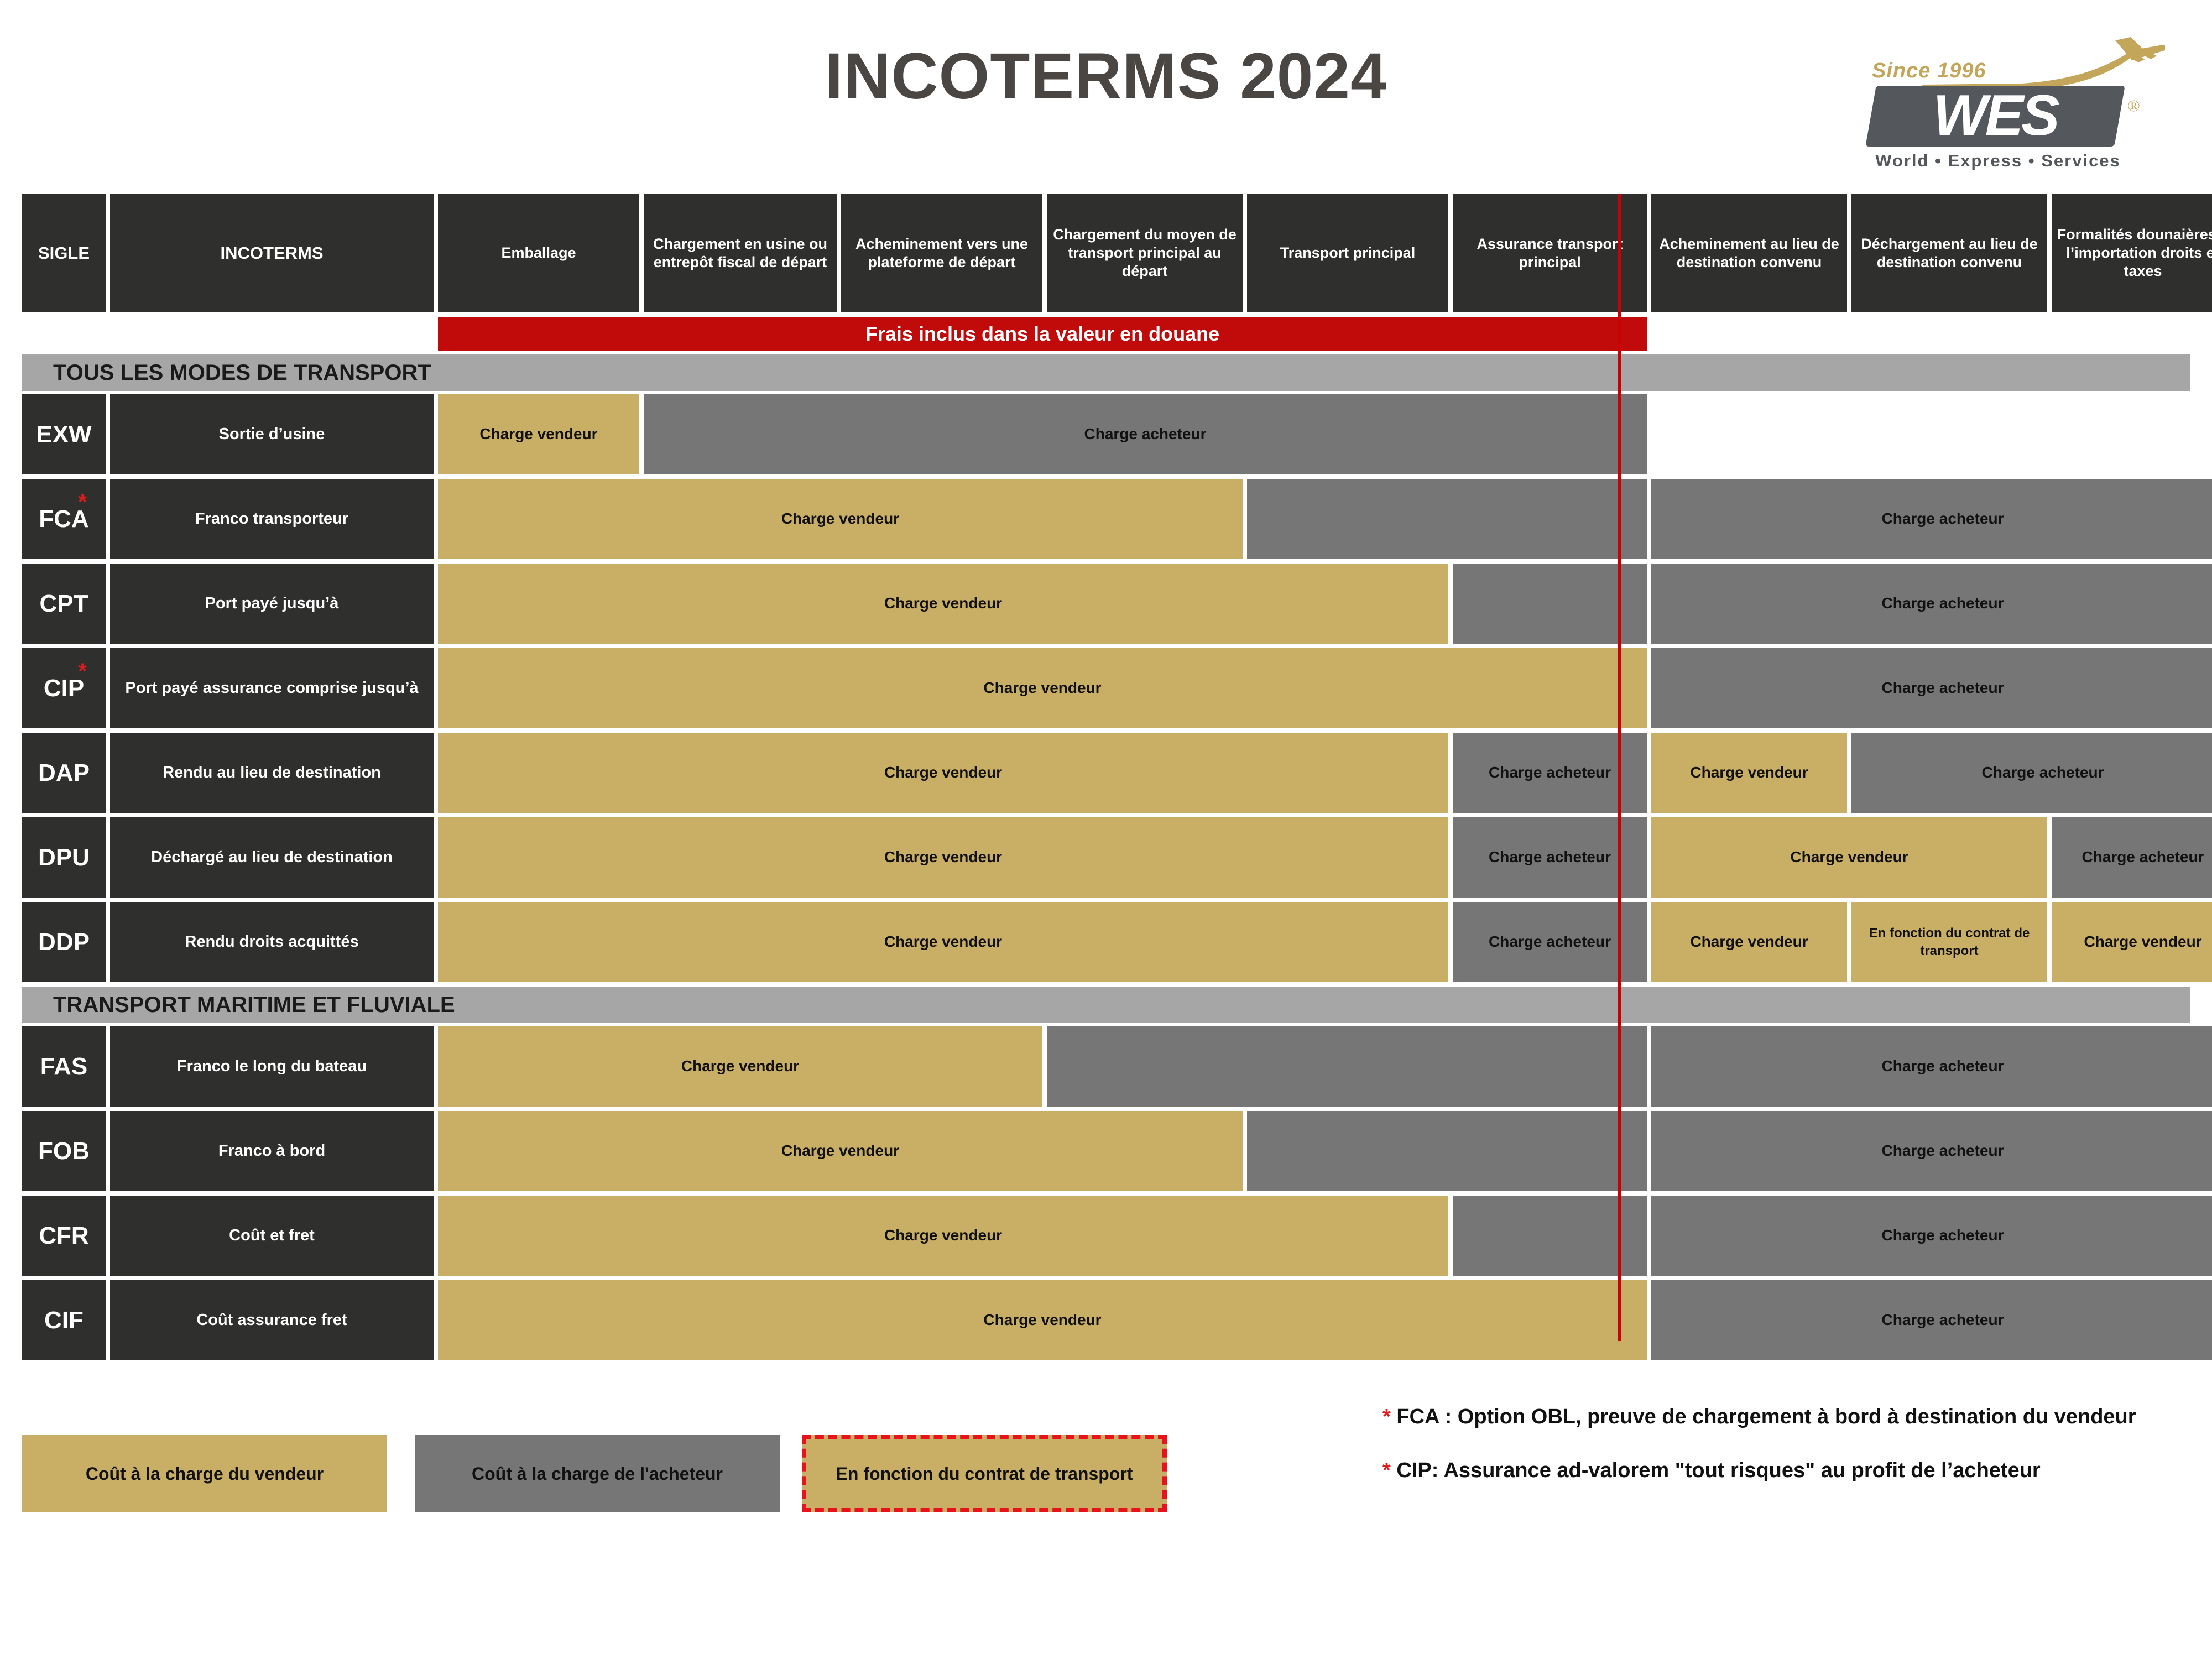  What do you see at coordinates (272, 434) in the screenshot?
I see `incoterm-name: Sortie d’usine` at bounding box center [272, 434].